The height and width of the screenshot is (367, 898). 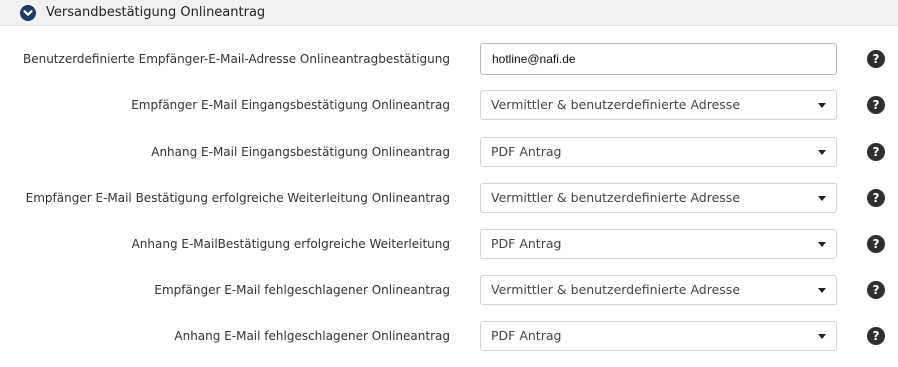 I want to click on recipient-receipt-select: Vermittler & benutzerdefinierte Adresse, so click(x=658, y=105).